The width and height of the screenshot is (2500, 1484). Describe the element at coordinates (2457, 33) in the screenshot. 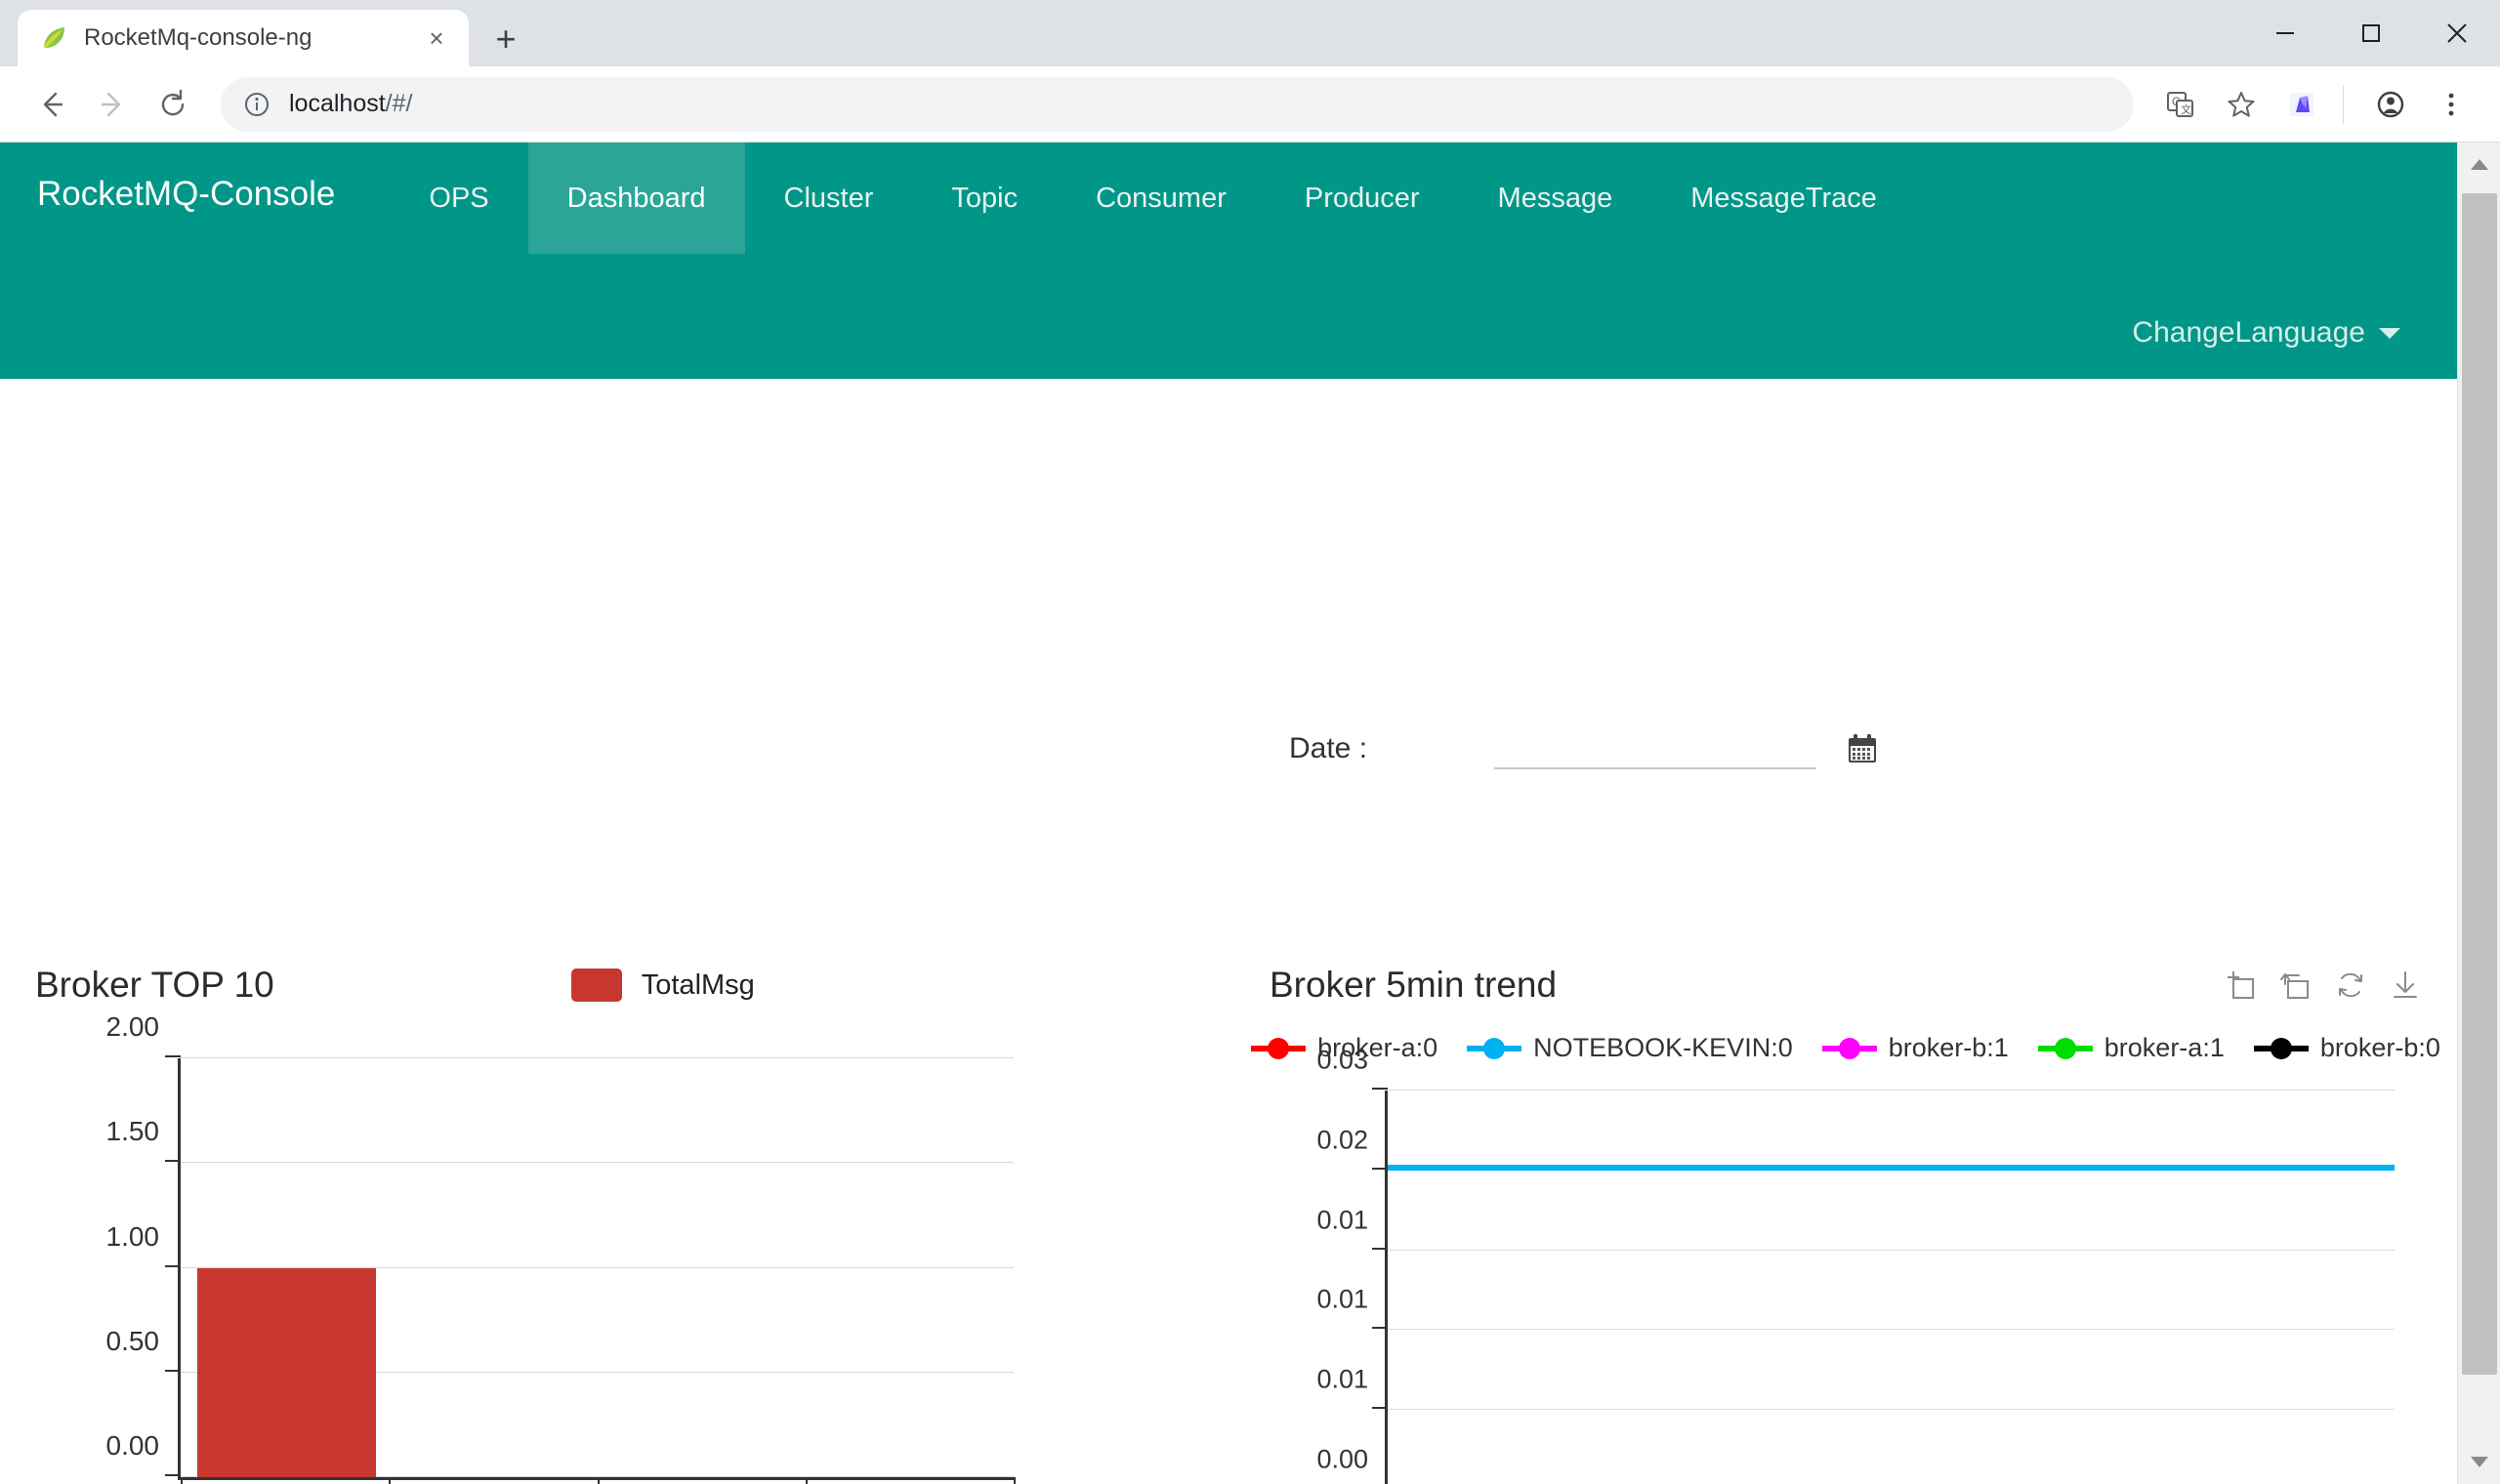

I see `window-close-icon` at that location.